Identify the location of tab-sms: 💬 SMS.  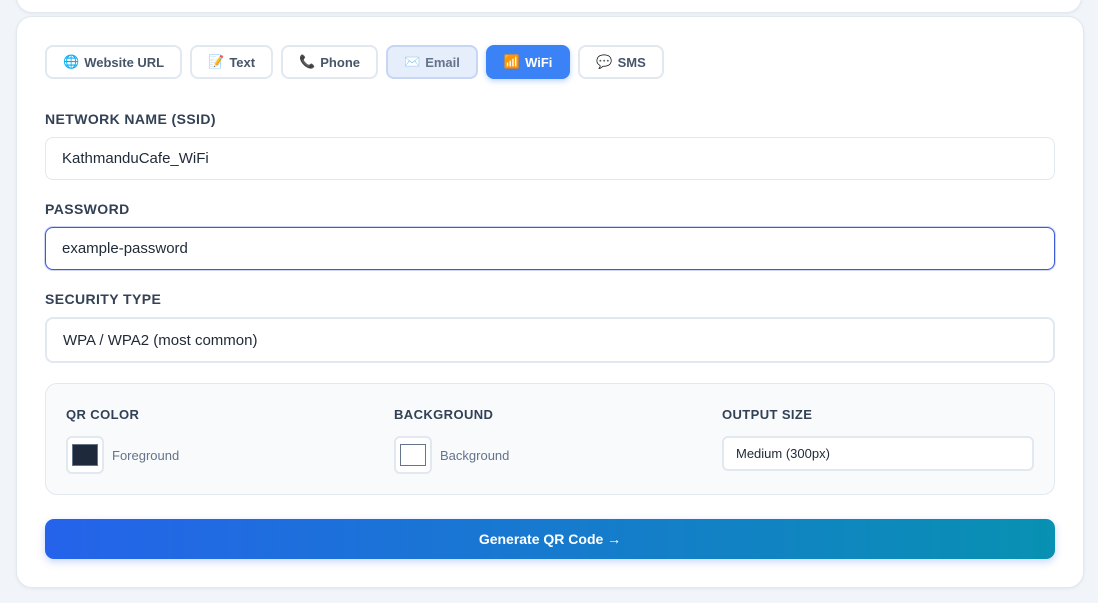
(621, 62).